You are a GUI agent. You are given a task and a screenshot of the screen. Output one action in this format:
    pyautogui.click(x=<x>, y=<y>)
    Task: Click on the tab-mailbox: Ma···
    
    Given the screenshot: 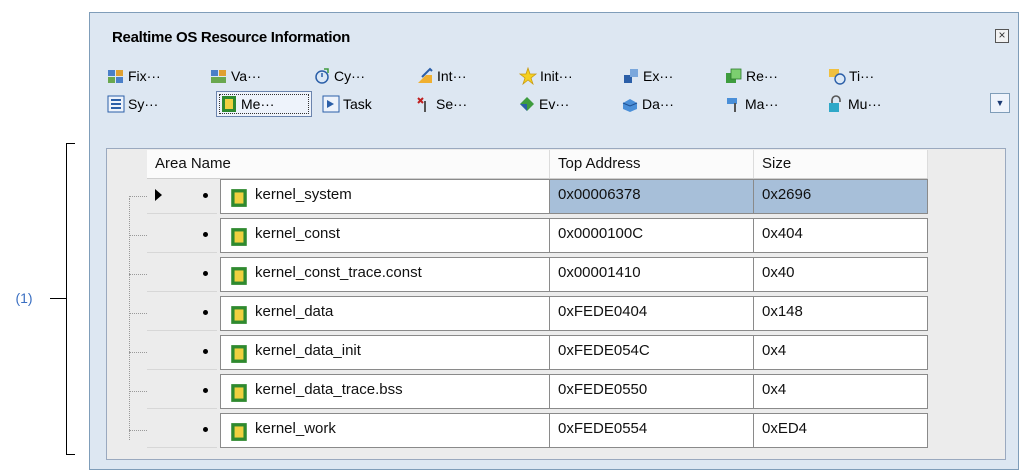 What is the action you would take?
    pyautogui.click(x=751, y=104)
    